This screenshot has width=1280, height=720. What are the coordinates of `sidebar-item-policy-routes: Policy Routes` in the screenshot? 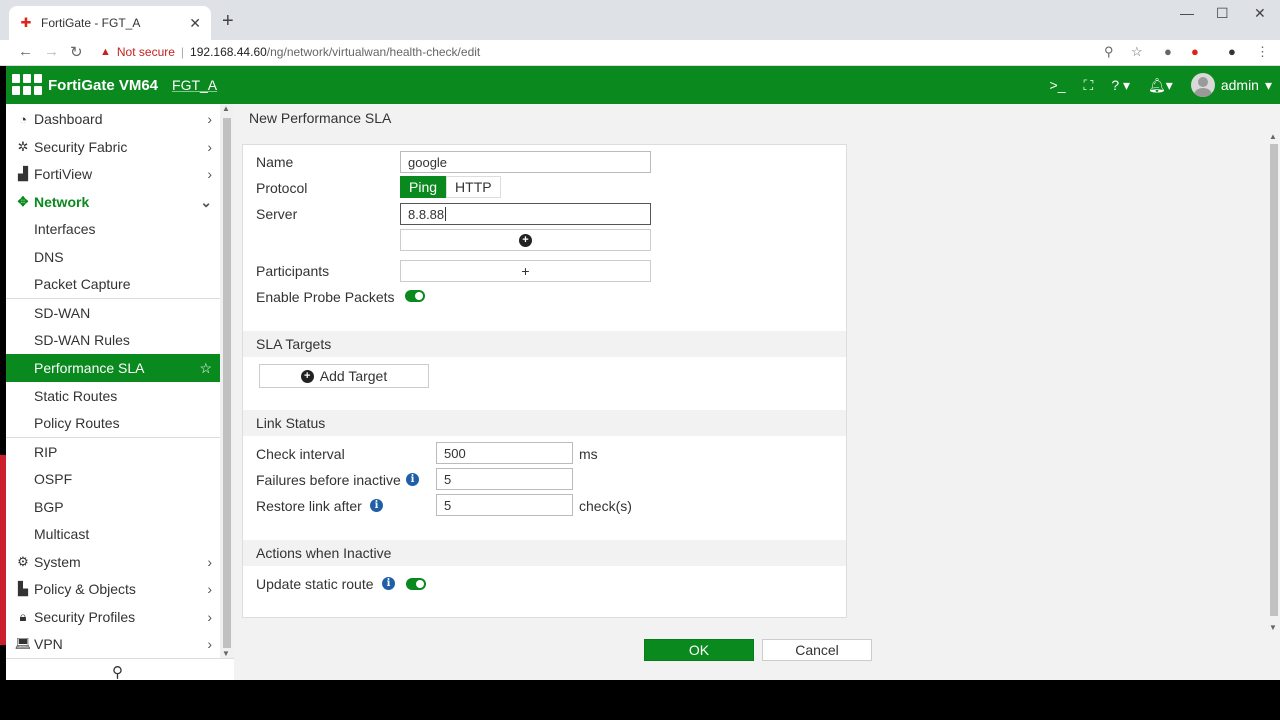 It's located at (113, 423).